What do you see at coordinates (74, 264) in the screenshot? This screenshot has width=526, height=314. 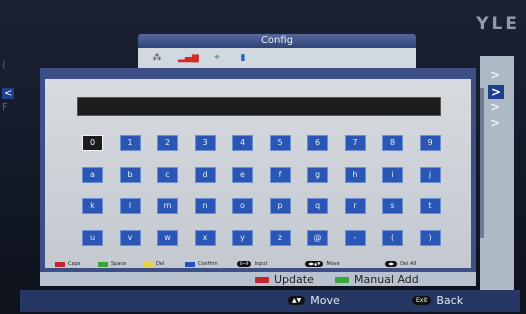 I see `legend-label: Caps` at bounding box center [74, 264].